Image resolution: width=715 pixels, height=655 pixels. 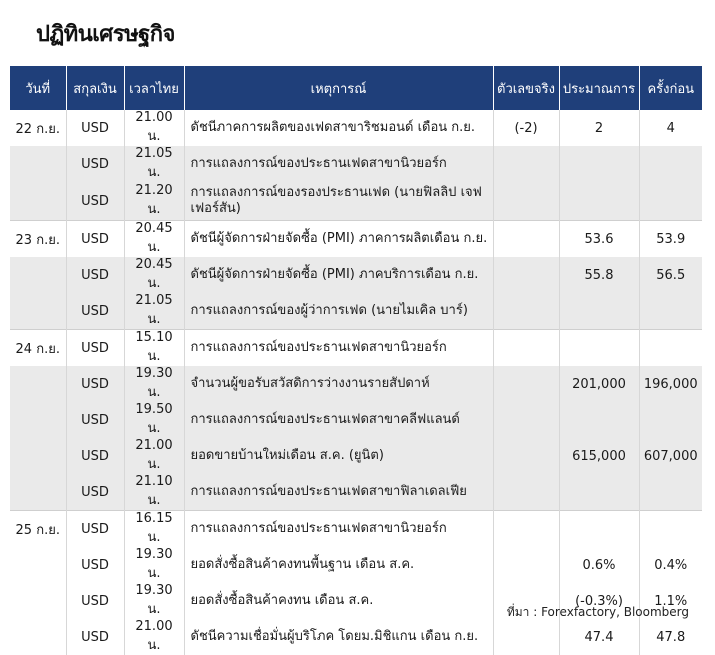 I want to click on cell-time: 16.15 น., so click(x=154, y=528).